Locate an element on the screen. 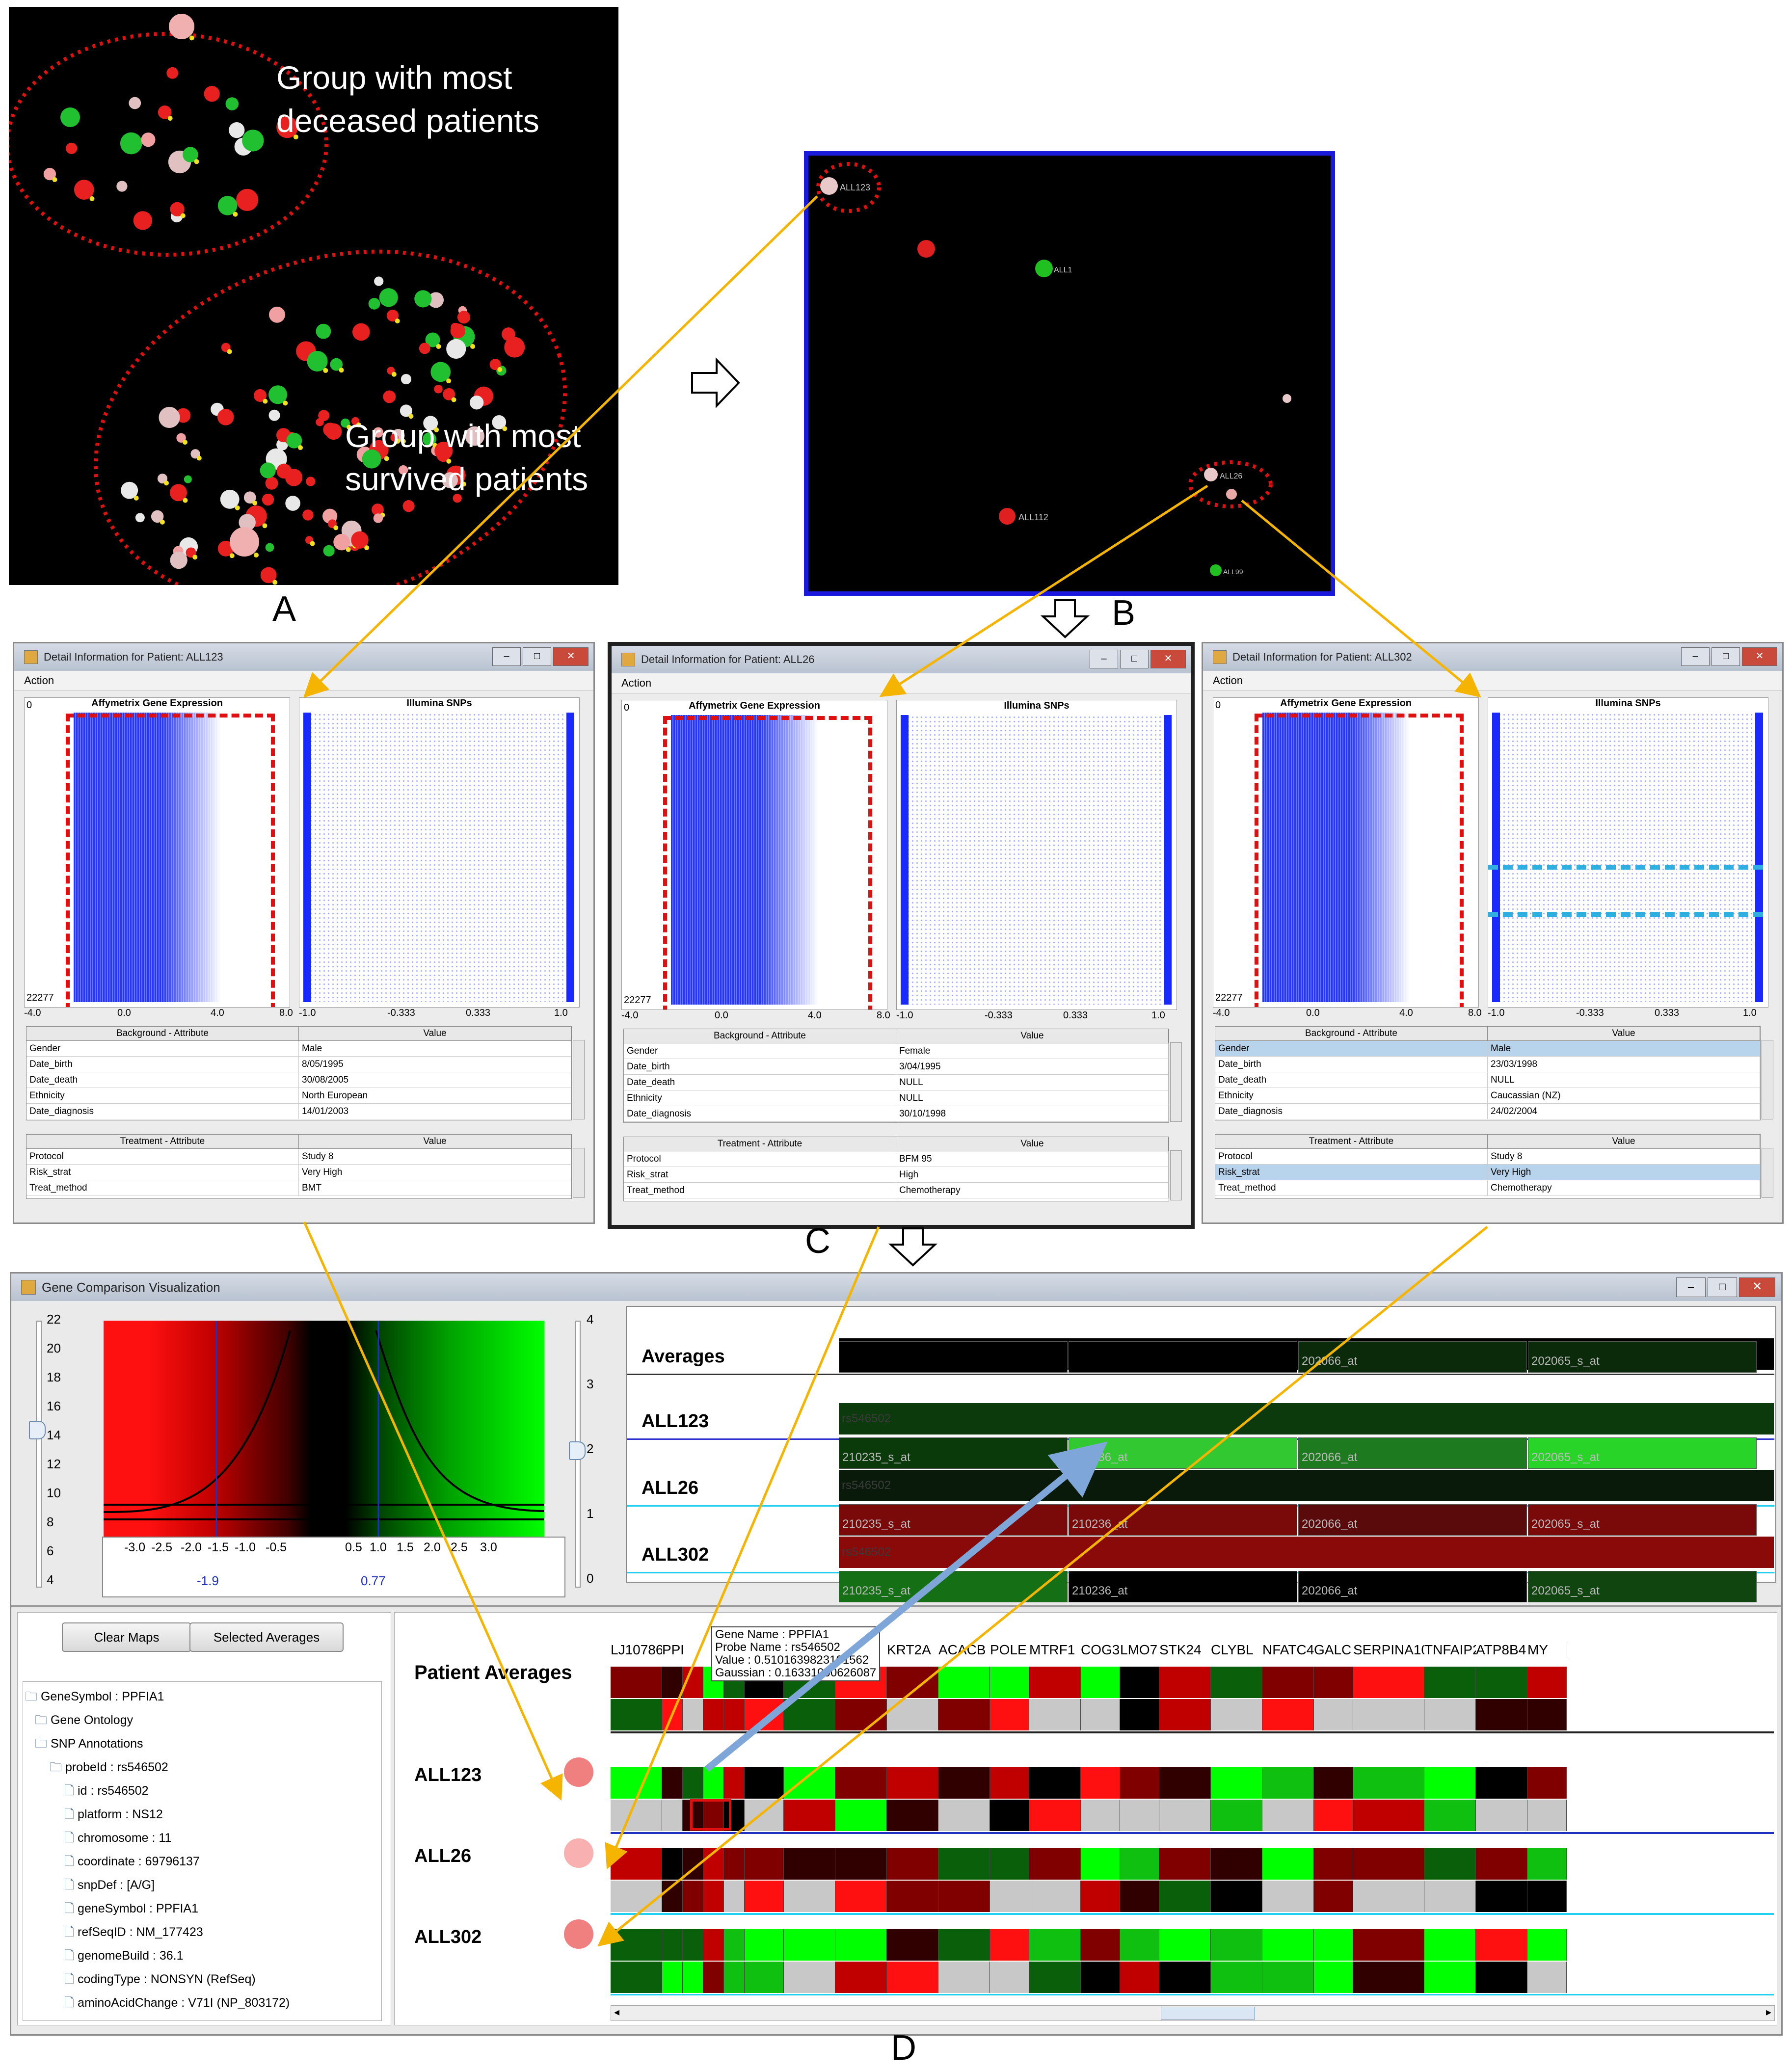  probe-cell: 210235_s_at is located at coordinates (953, 1453).